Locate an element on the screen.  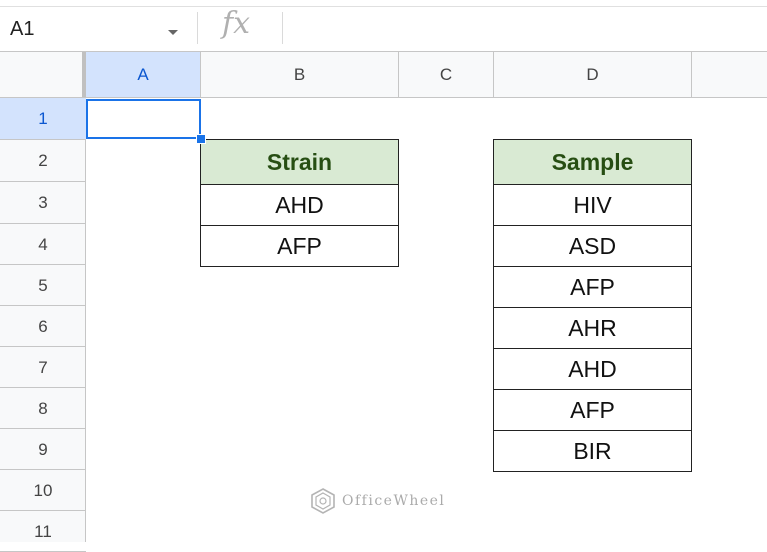
select-all-corner is located at coordinates (43, 74).